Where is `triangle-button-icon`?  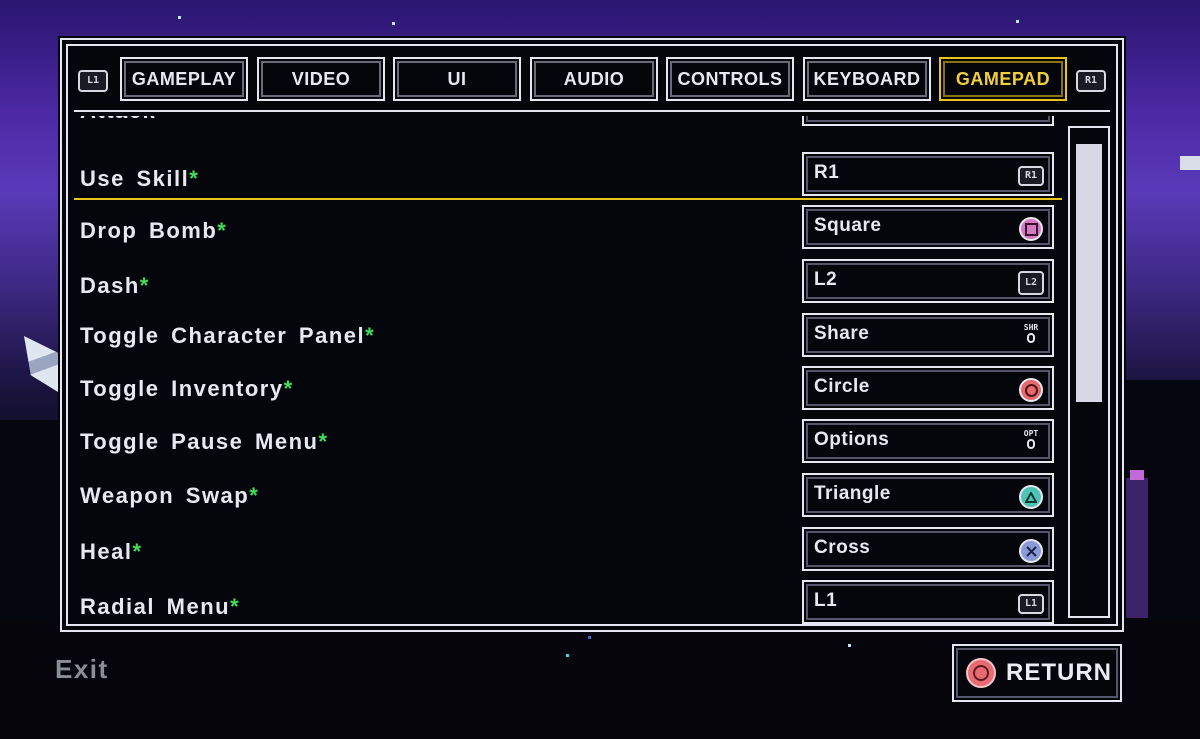
triangle-button-icon is located at coordinates (1031, 497).